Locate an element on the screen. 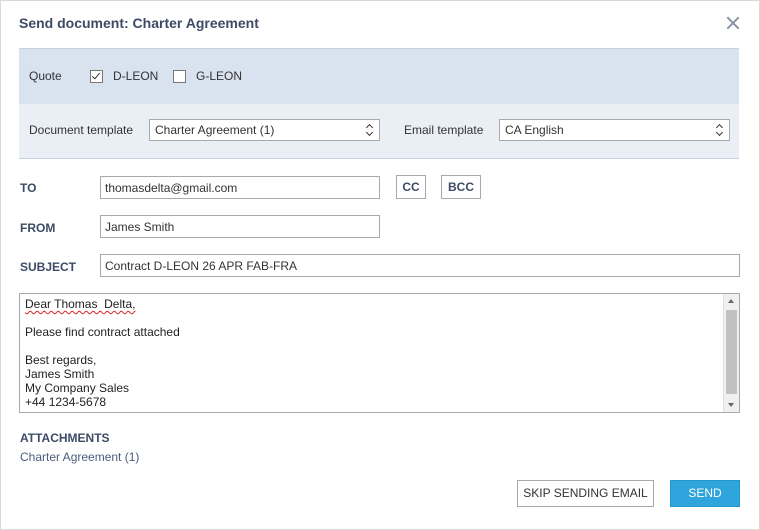 Image resolution: width=760 pixels, height=530 pixels. to-label: TO is located at coordinates (28, 188).